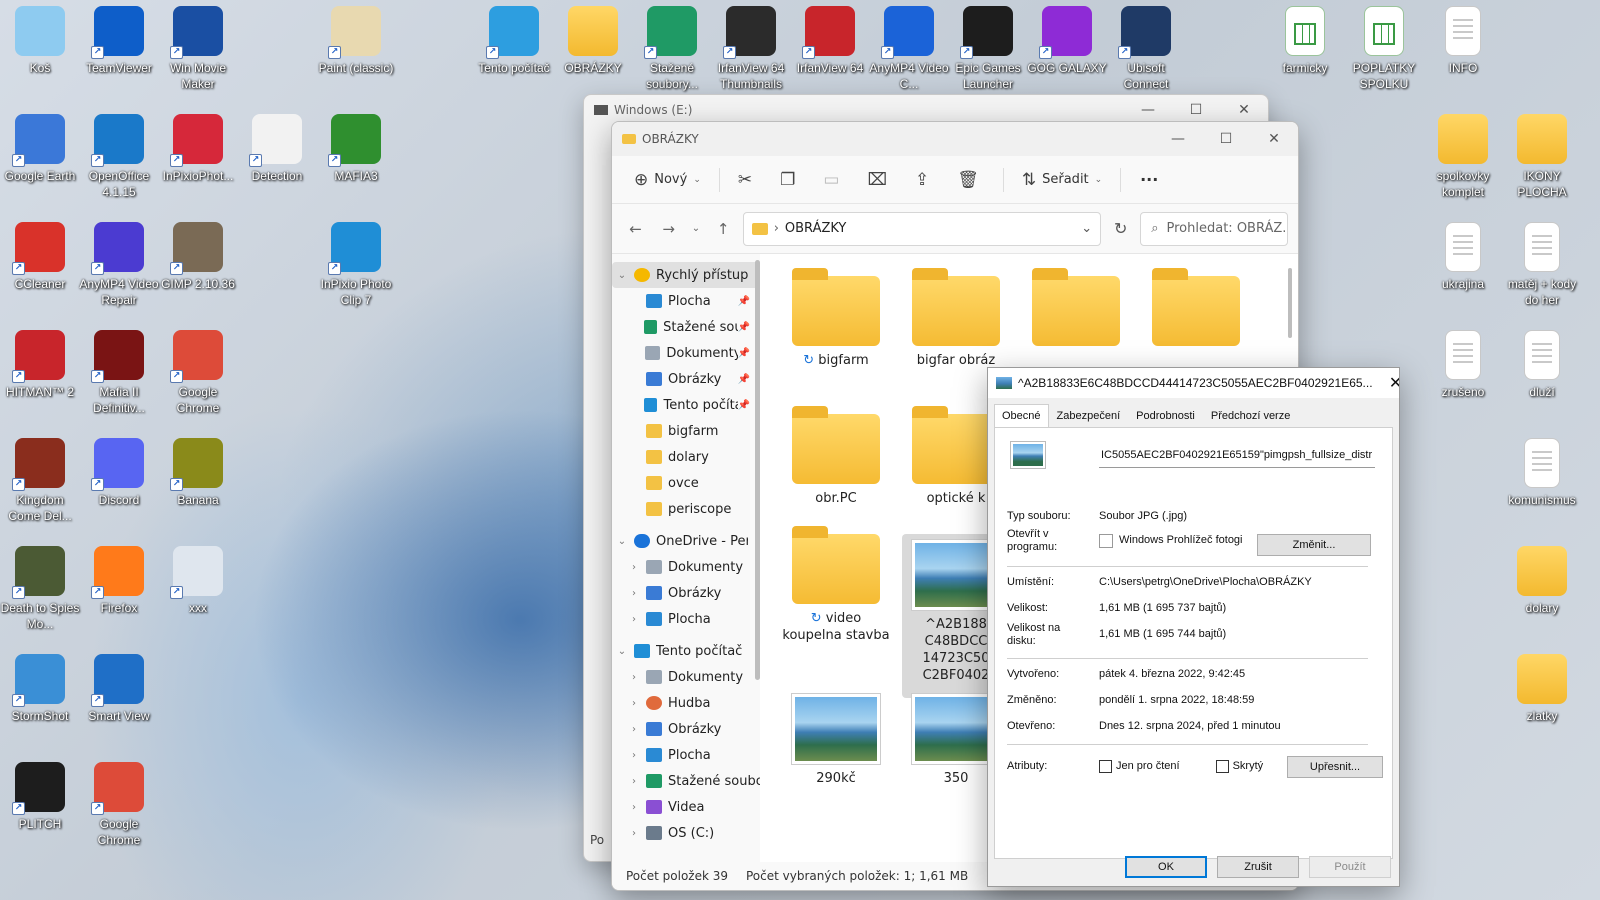  What do you see at coordinates (356, 164) in the screenshot?
I see `desktop-icon: ↗ MAFIA3` at bounding box center [356, 164].